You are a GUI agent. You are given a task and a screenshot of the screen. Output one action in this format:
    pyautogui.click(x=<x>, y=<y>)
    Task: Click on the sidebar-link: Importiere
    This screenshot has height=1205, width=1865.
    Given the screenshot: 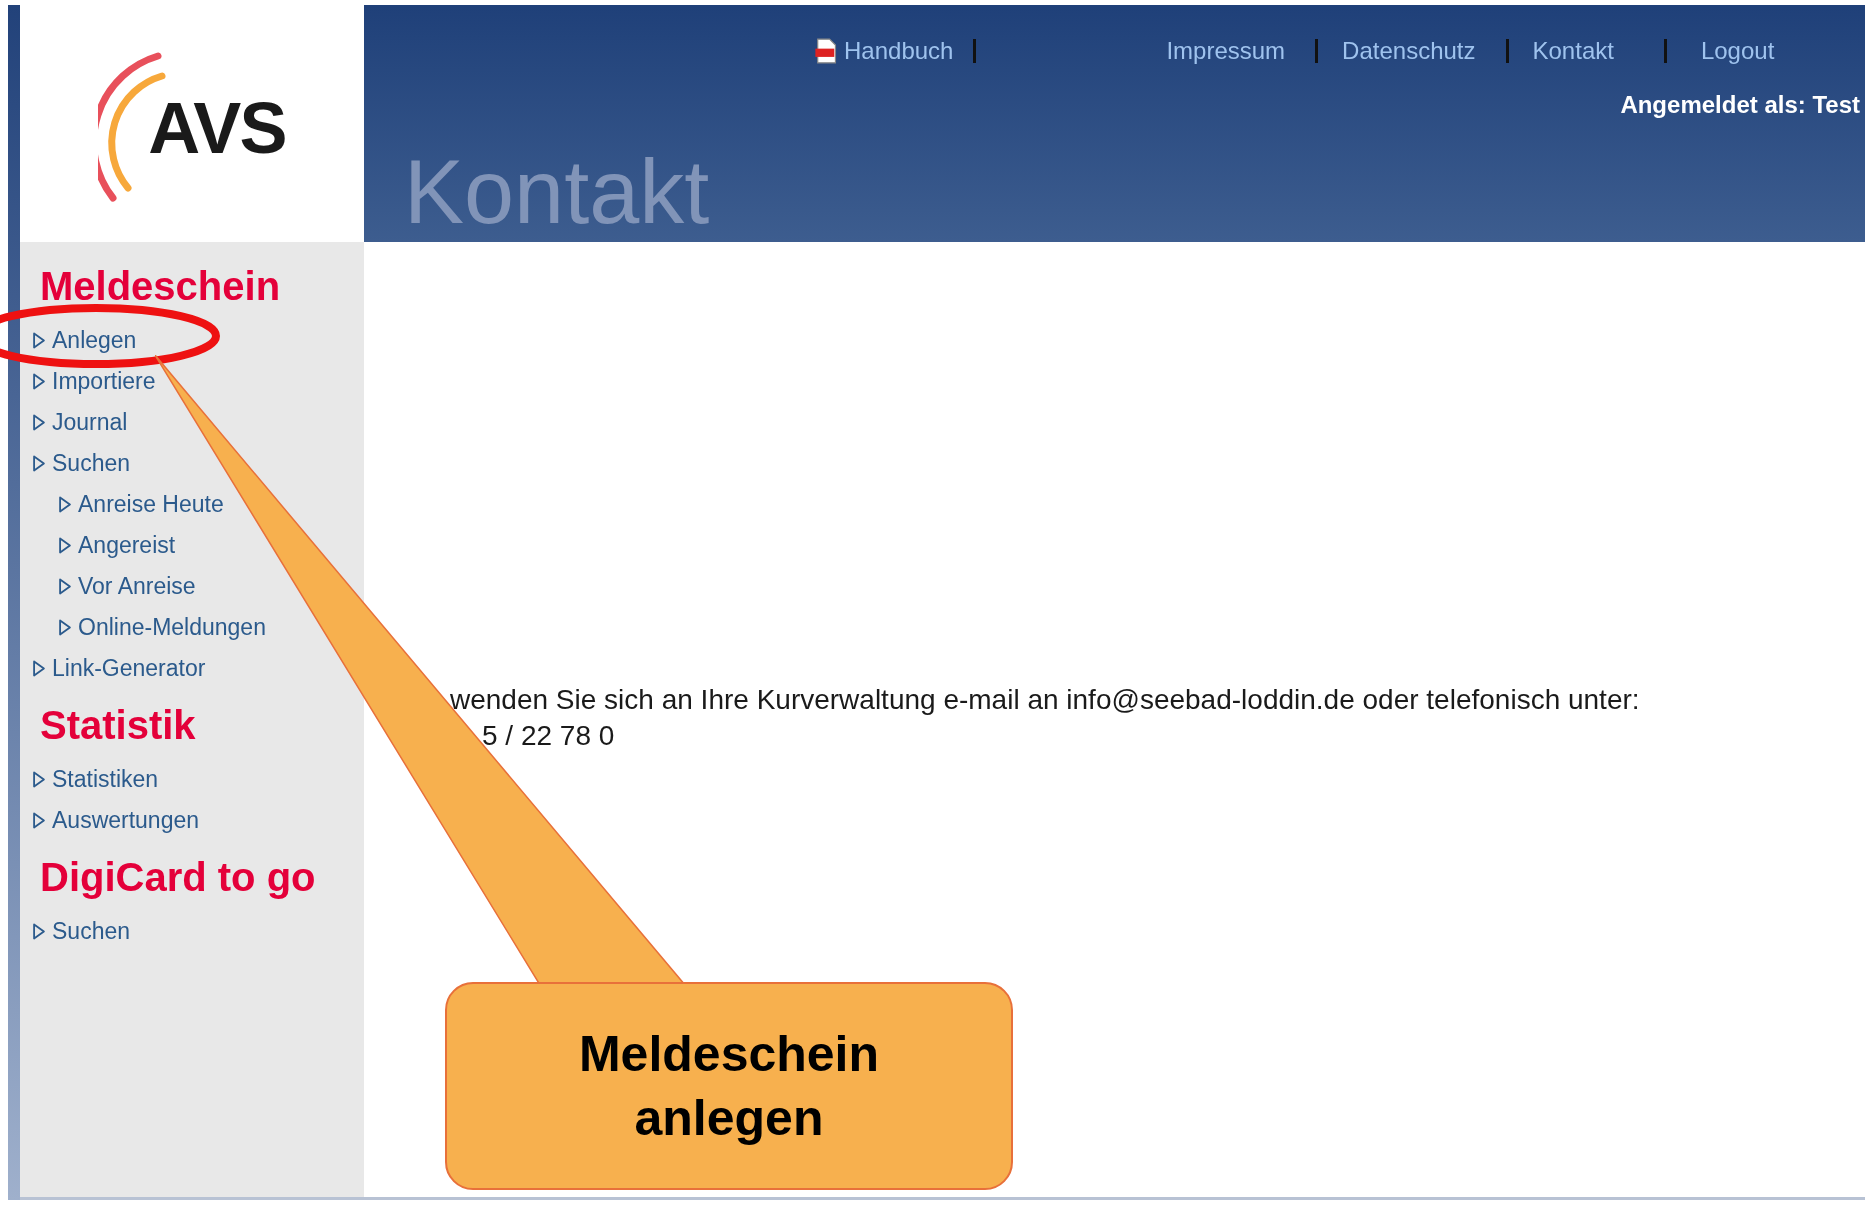 What is the action you would take?
    pyautogui.click(x=104, y=381)
    